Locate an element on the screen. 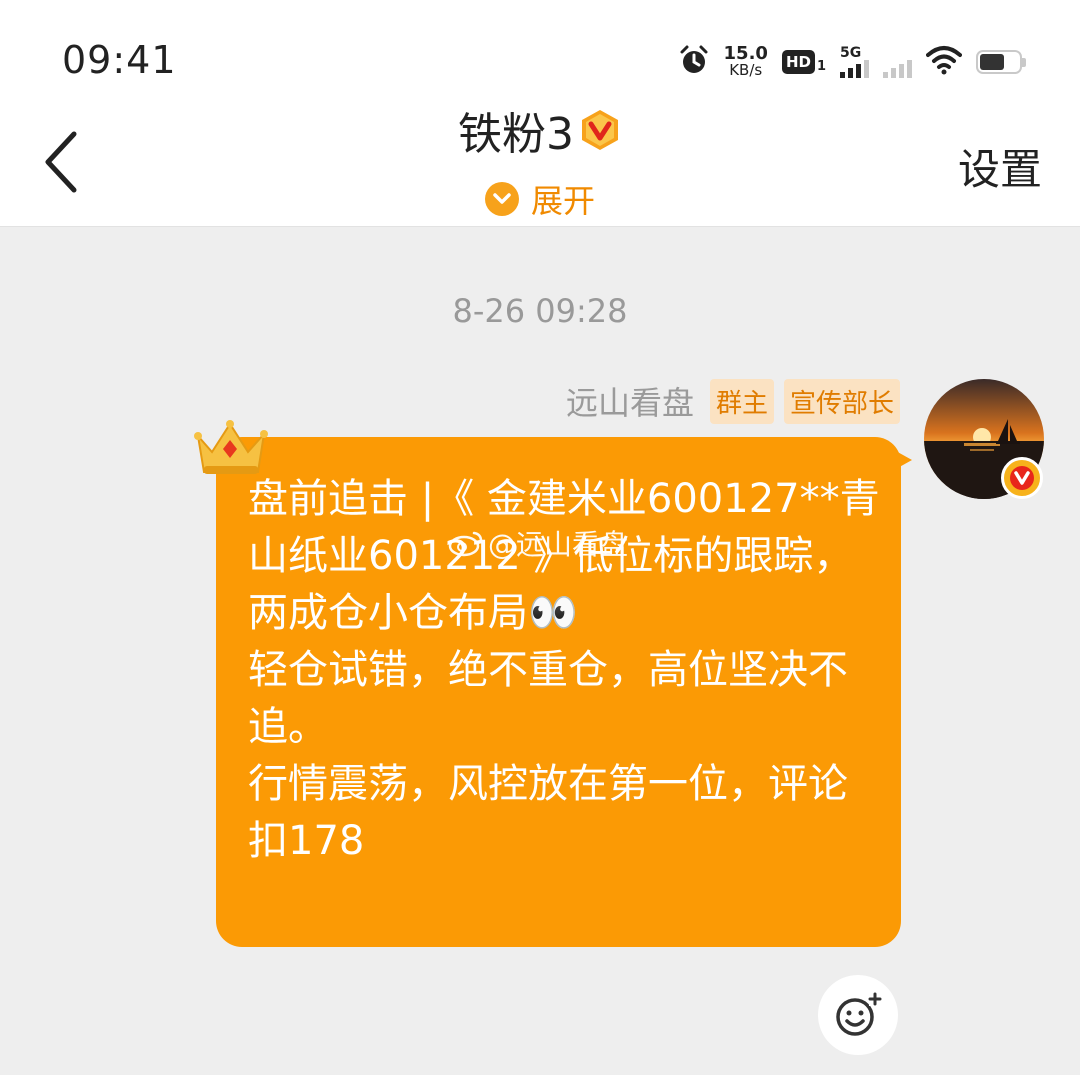 The width and height of the screenshot is (1080, 1075). expand-button: 展开 is located at coordinates (540, 199).